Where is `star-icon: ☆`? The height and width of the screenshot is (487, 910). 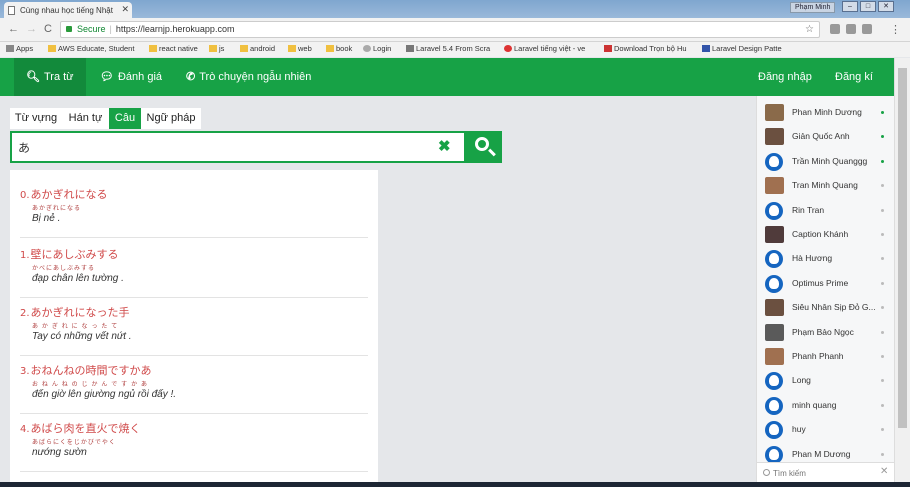 star-icon: ☆ is located at coordinates (809, 29).